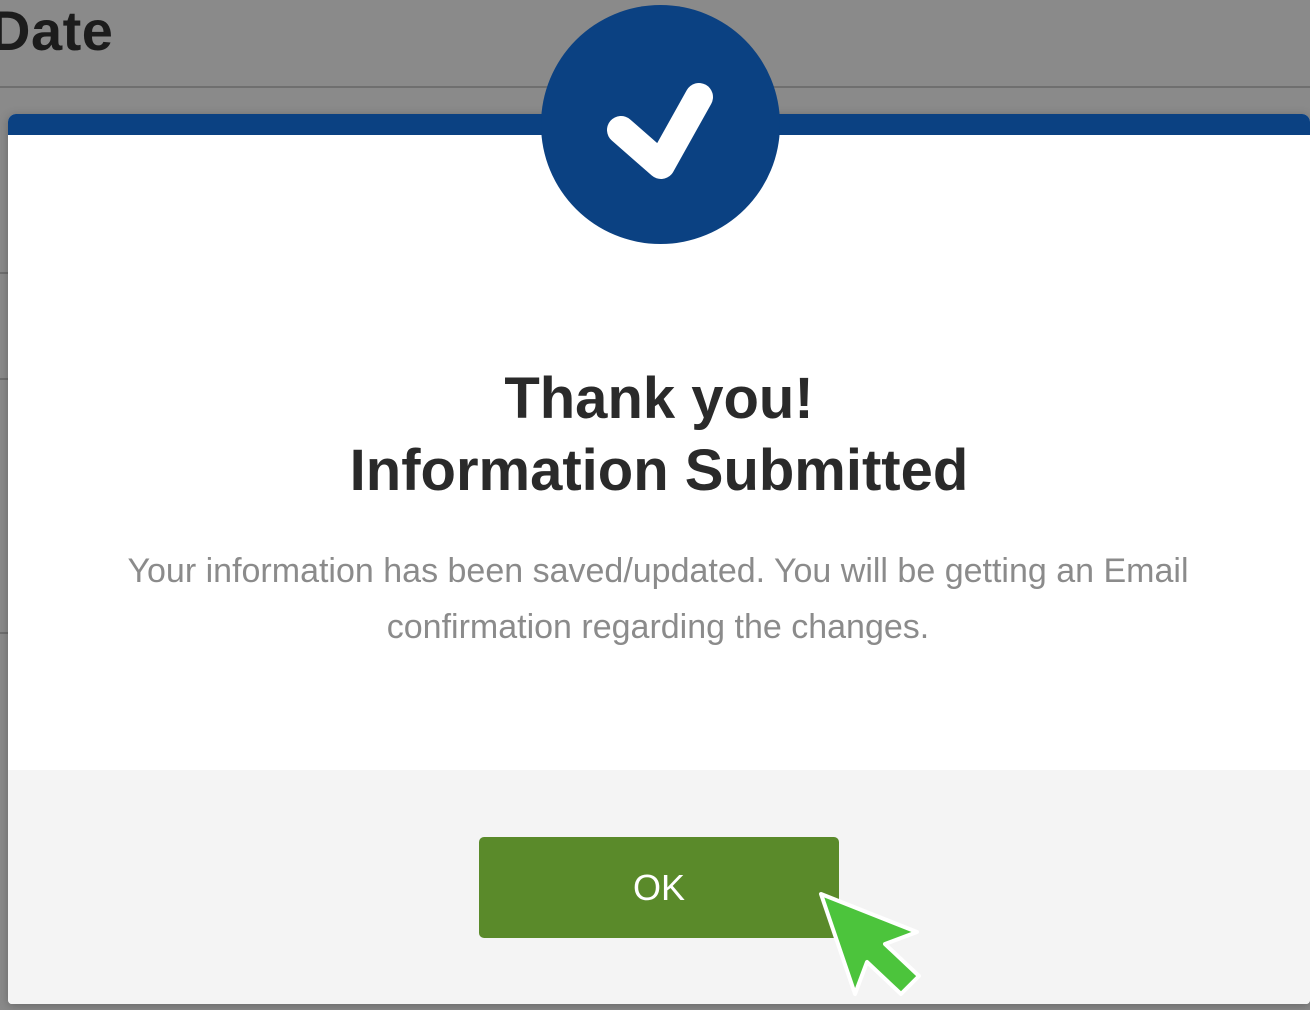 The width and height of the screenshot is (1310, 1010). Describe the element at coordinates (660, 131) in the screenshot. I see `checkmark-icon` at that location.